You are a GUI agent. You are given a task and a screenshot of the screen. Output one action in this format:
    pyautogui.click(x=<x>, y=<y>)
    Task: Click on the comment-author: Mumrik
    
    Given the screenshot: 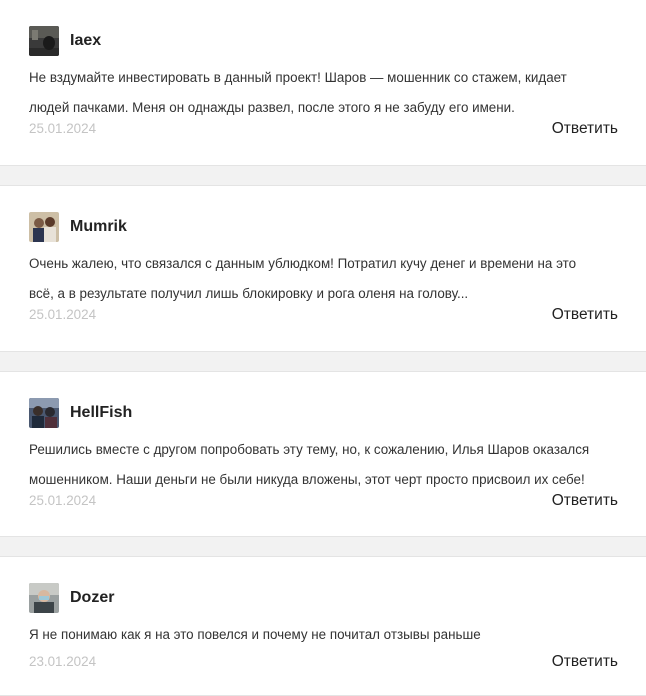 What is the action you would take?
    pyautogui.click(x=98, y=227)
    